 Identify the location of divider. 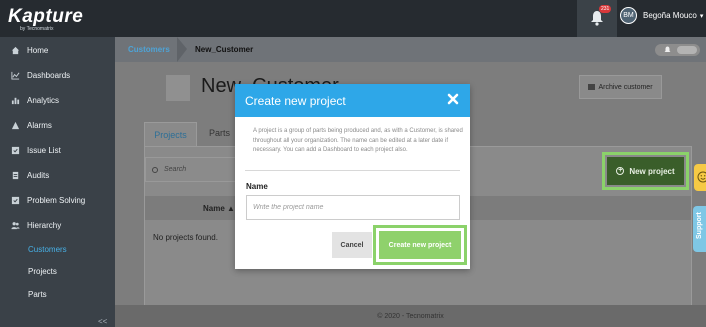
(352, 170).